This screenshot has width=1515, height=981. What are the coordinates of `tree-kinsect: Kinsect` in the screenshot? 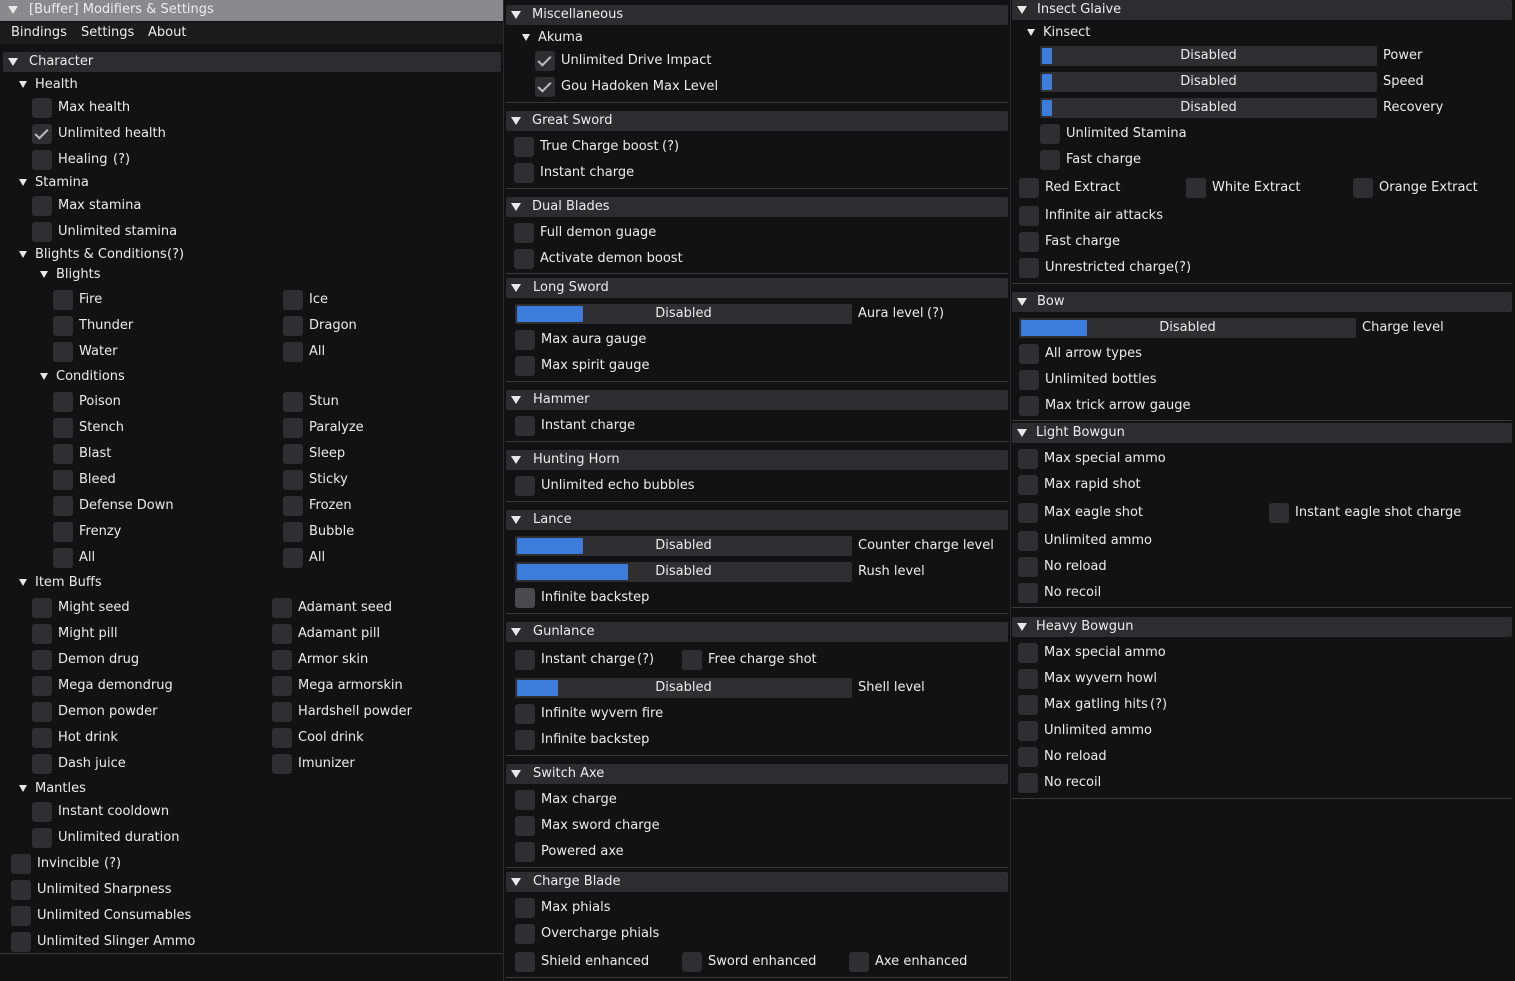 It's located at (1066, 33).